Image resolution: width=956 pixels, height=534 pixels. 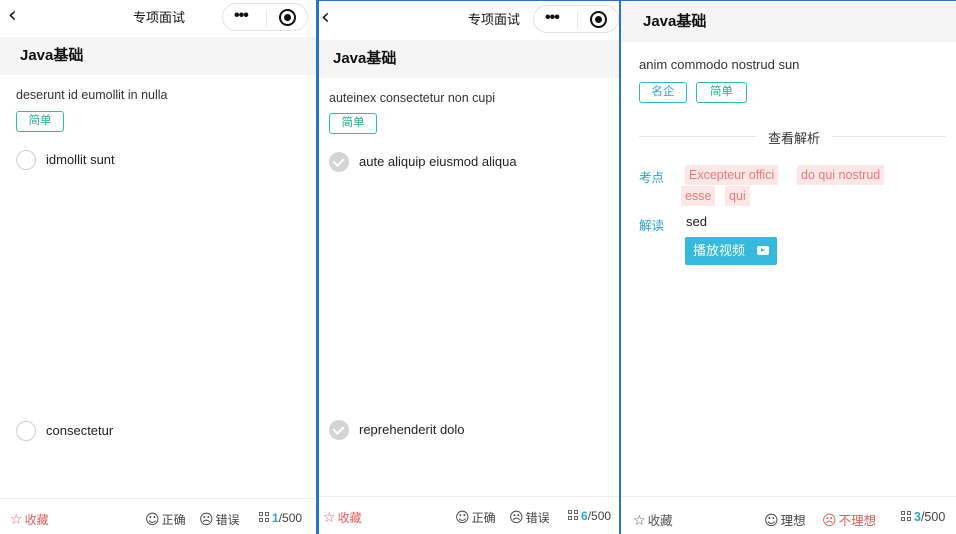 I want to click on play-video-button: 播放视频, so click(x=731, y=251).